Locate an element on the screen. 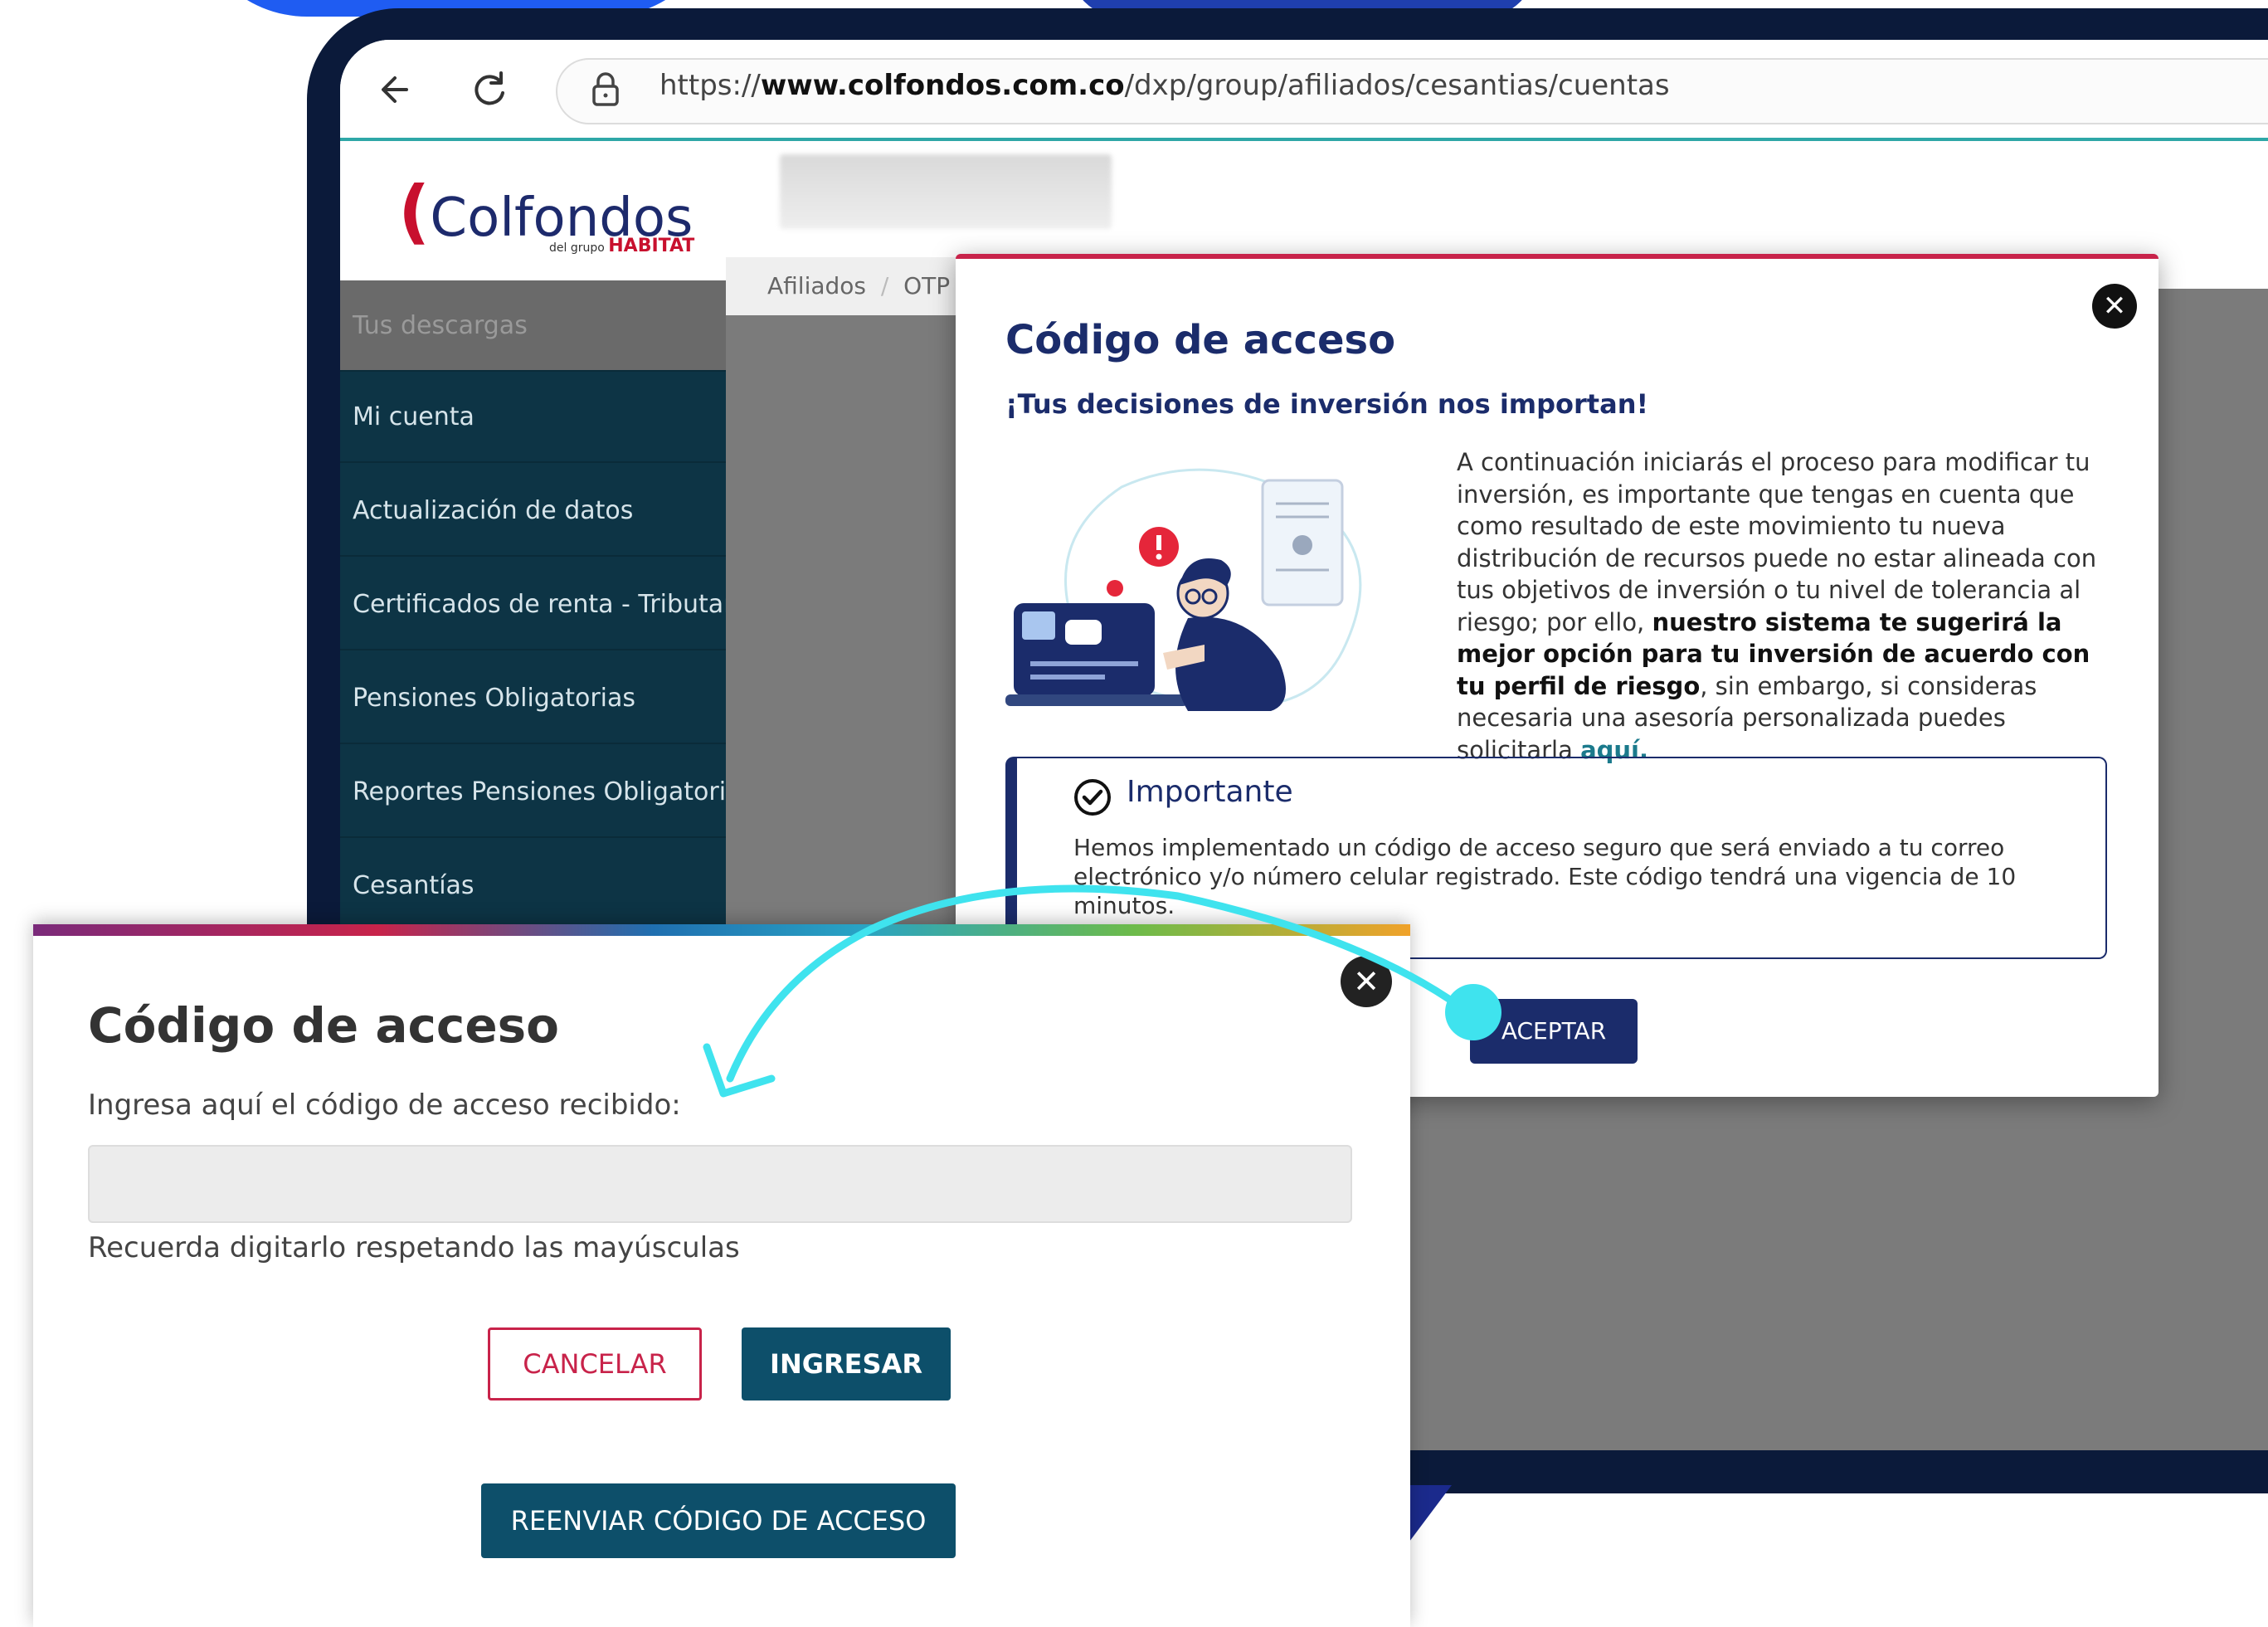 Image resolution: width=2268 pixels, height=1627 pixels. blurred-welcome is located at coordinates (946, 191).